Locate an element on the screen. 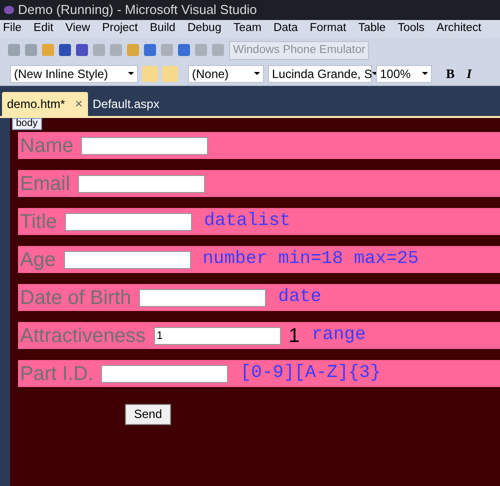  menu-item: Team is located at coordinates (247, 29).